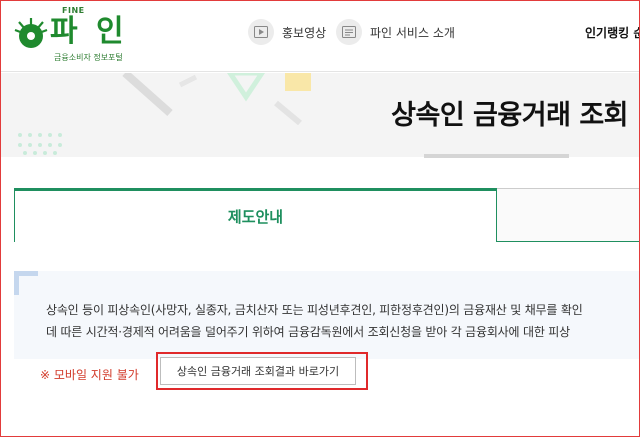 This screenshot has width=640, height=437. I want to click on popular-ranking-link: 인기랭킹 순, so click(612, 32).